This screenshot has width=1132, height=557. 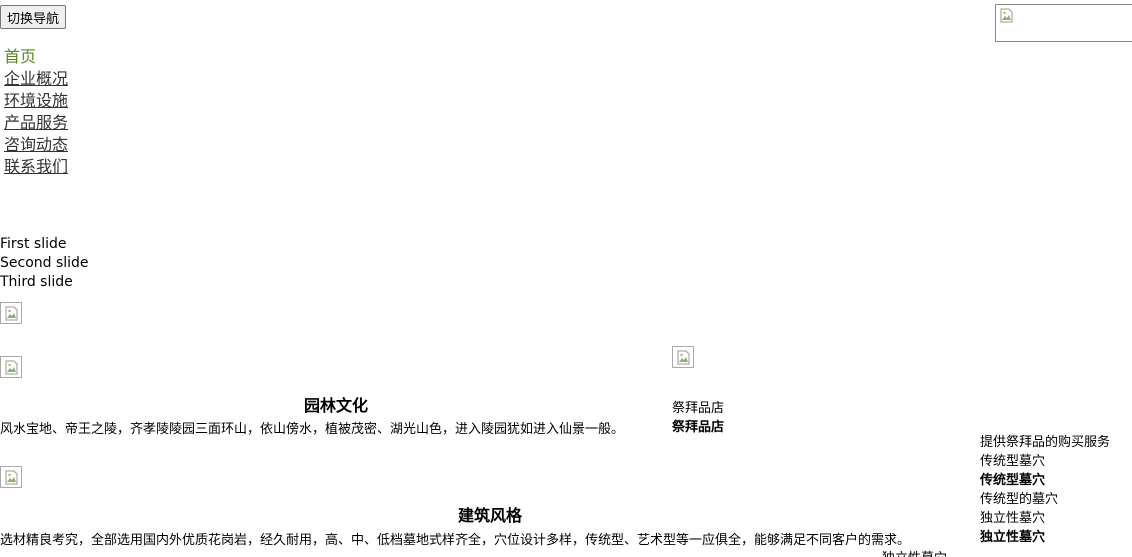 I want to click on tomb-title: 独立性墓穴, so click(x=1013, y=537).